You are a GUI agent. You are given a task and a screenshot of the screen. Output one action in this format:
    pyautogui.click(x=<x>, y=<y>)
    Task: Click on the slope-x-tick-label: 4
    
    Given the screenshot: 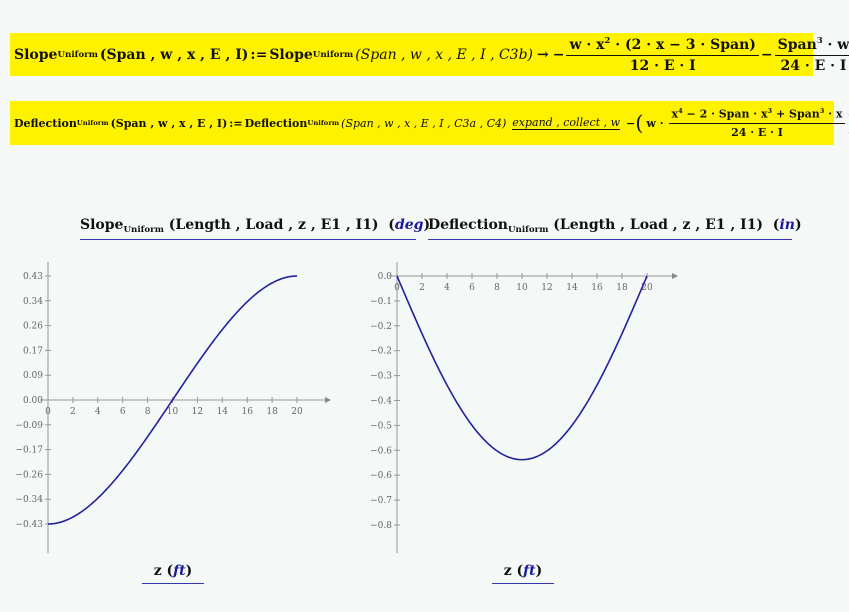 What is the action you would take?
    pyautogui.click(x=98, y=412)
    